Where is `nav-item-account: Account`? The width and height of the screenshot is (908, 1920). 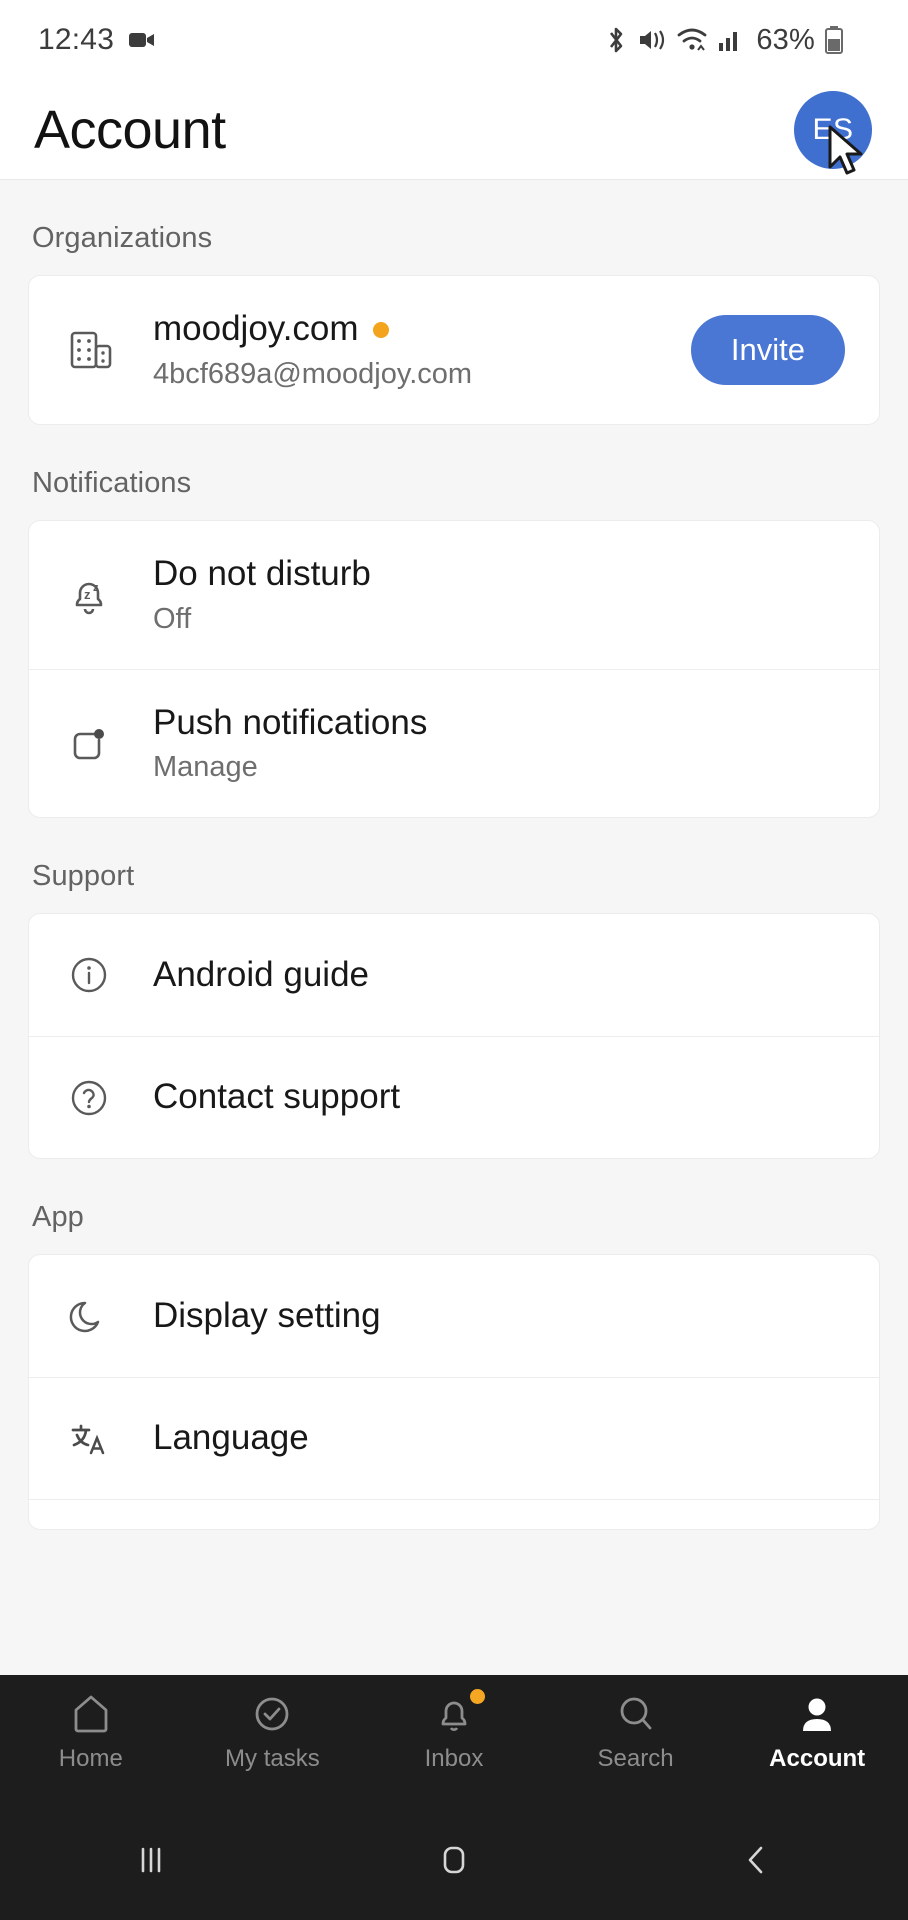 nav-item-account: Account is located at coordinates (817, 1732).